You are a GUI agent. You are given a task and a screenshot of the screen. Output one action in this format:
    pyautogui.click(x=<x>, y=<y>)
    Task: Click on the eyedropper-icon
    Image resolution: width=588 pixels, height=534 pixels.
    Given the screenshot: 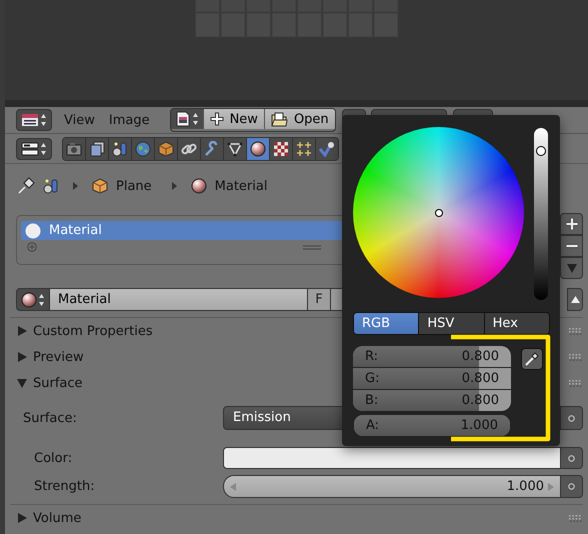 What is the action you would take?
    pyautogui.click(x=532, y=359)
    